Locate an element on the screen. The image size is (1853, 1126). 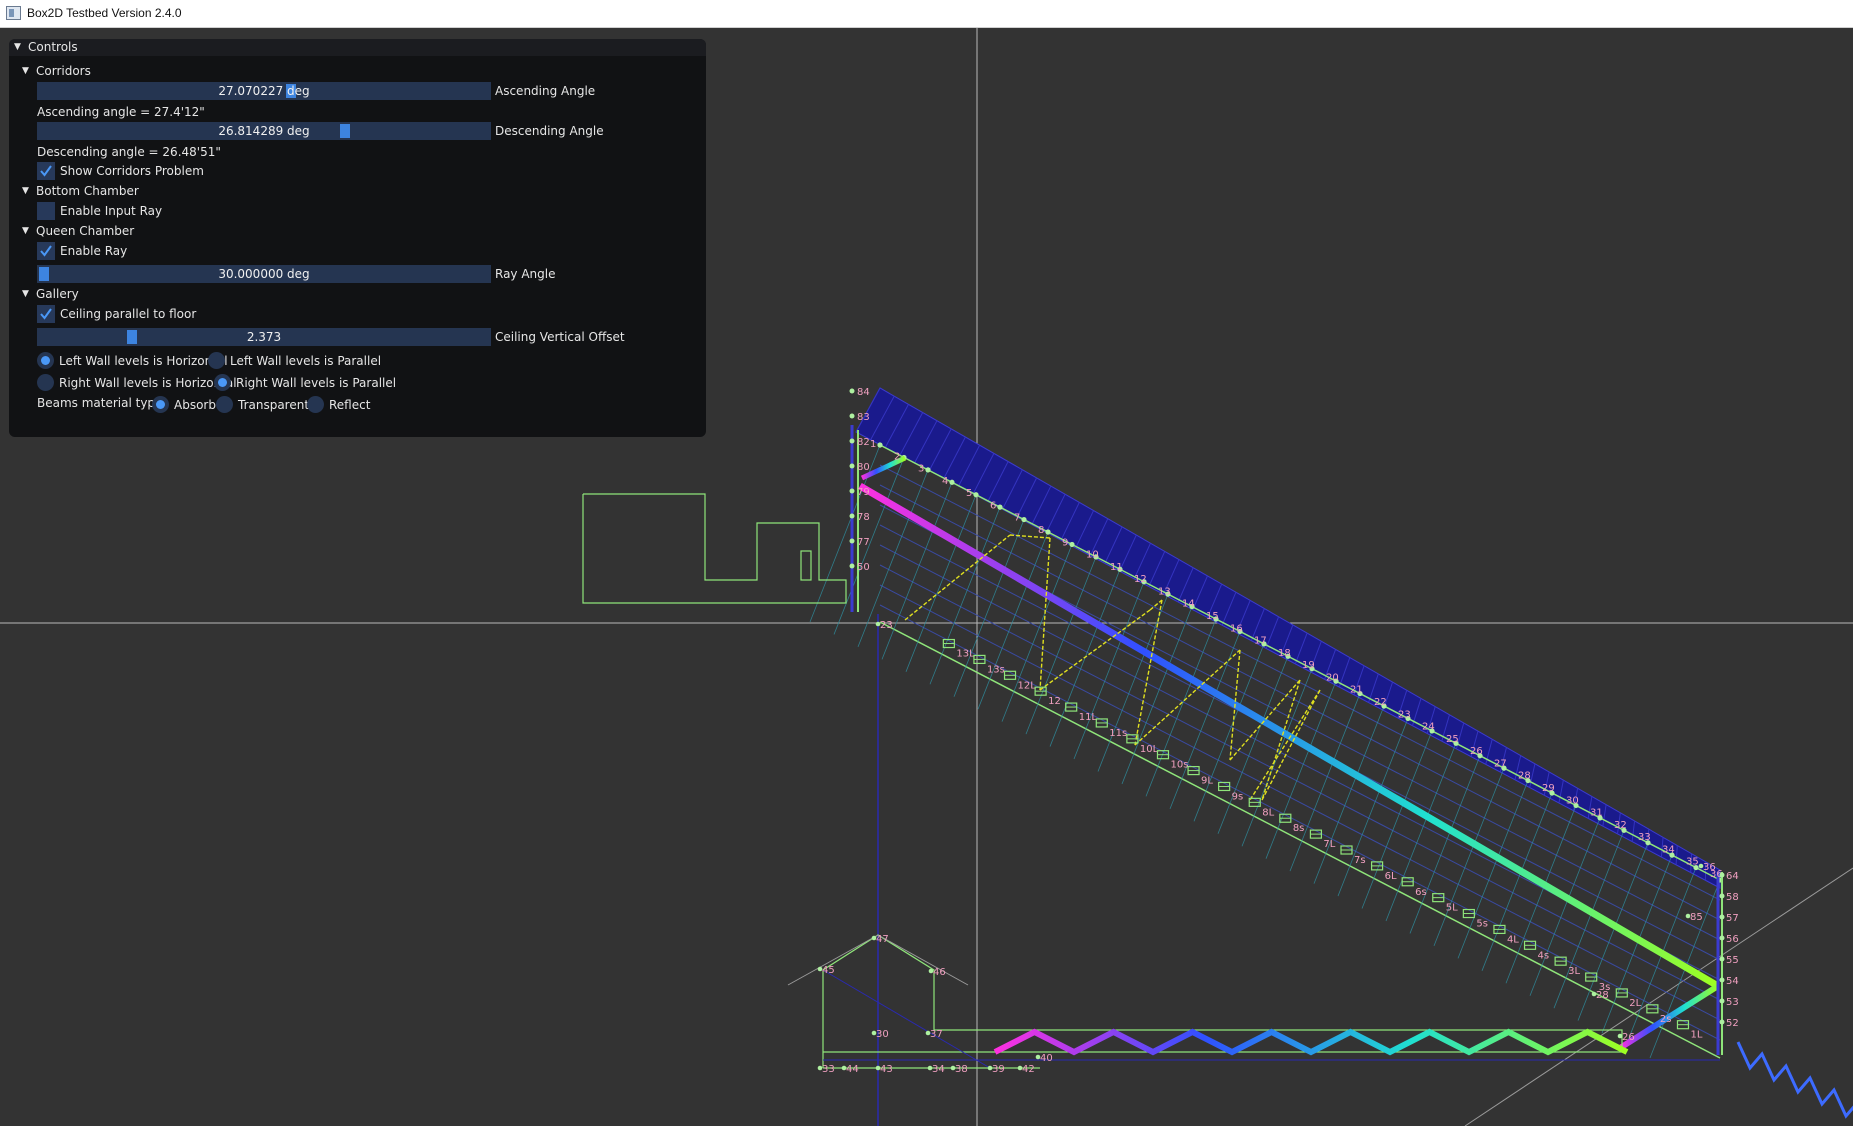
bottom-point-label: 23 is located at coordinates (886, 625).